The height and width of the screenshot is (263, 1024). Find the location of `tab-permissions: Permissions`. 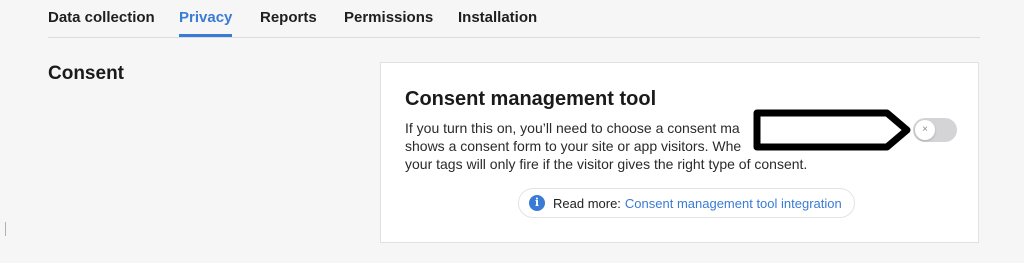

tab-permissions: Permissions is located at coordinates (388, 23).